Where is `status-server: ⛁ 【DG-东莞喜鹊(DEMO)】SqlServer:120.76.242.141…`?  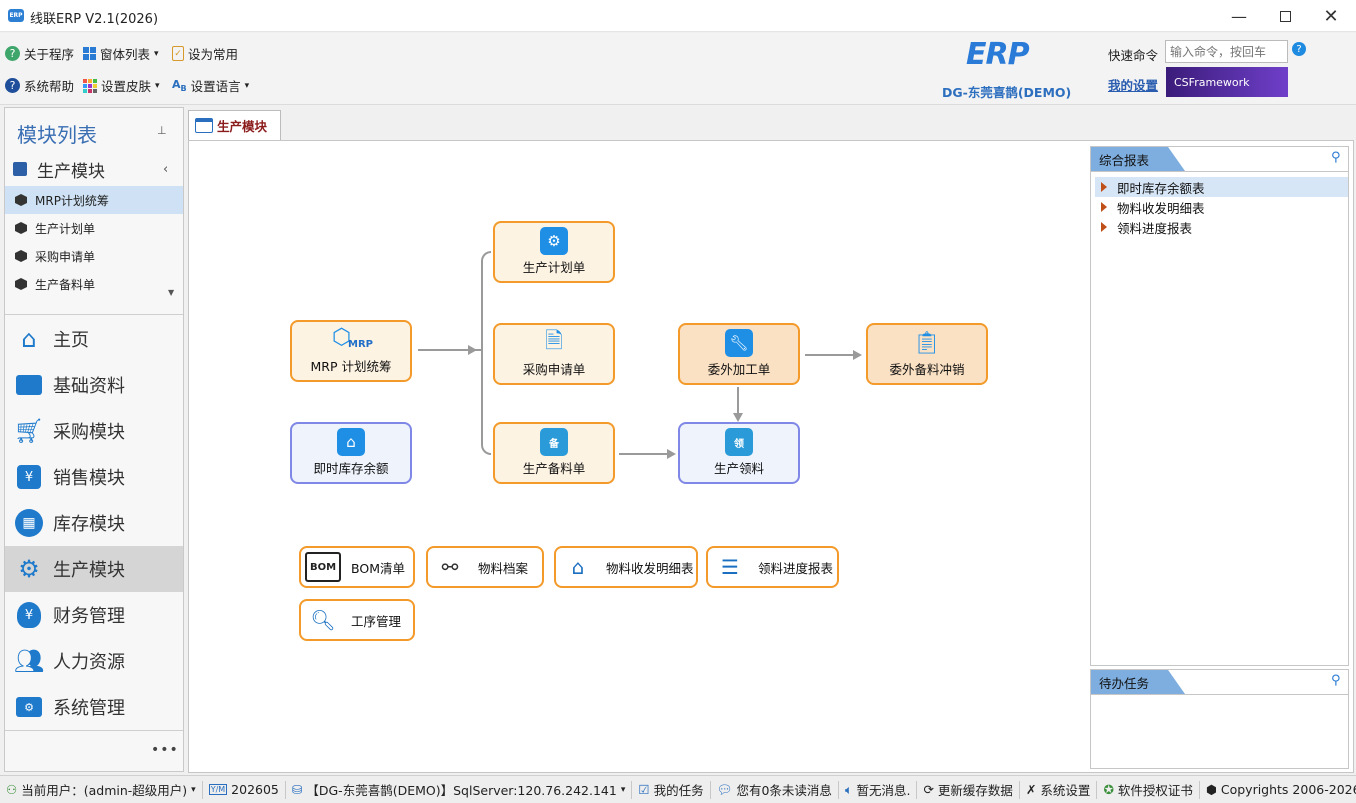 status-server: ⛁ 【DG-东莞喜鹊(DEMO)】SqlServer:120.76.242.141… is located at coordinates (459, 789).